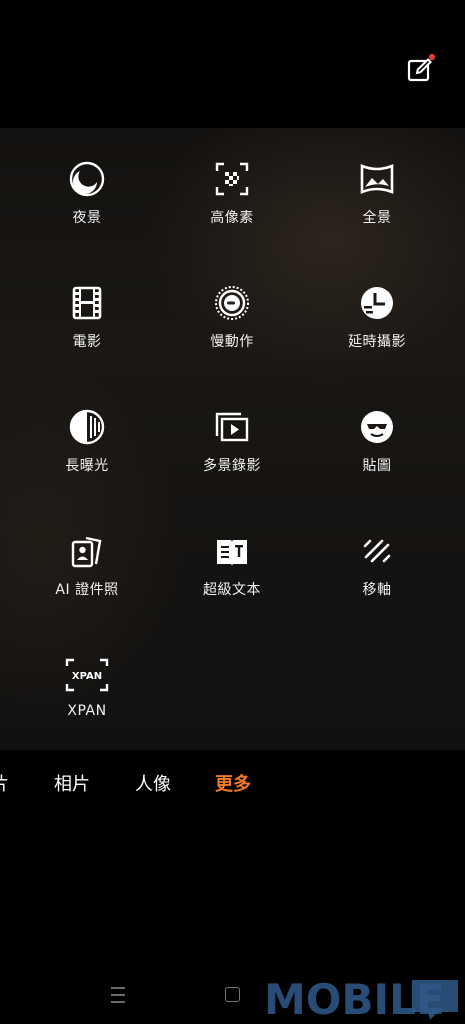  What do you see at coordinates (153, 783) in the screenshot?
I see `tab-portrait: 人像` at bounding box center [153, 783].